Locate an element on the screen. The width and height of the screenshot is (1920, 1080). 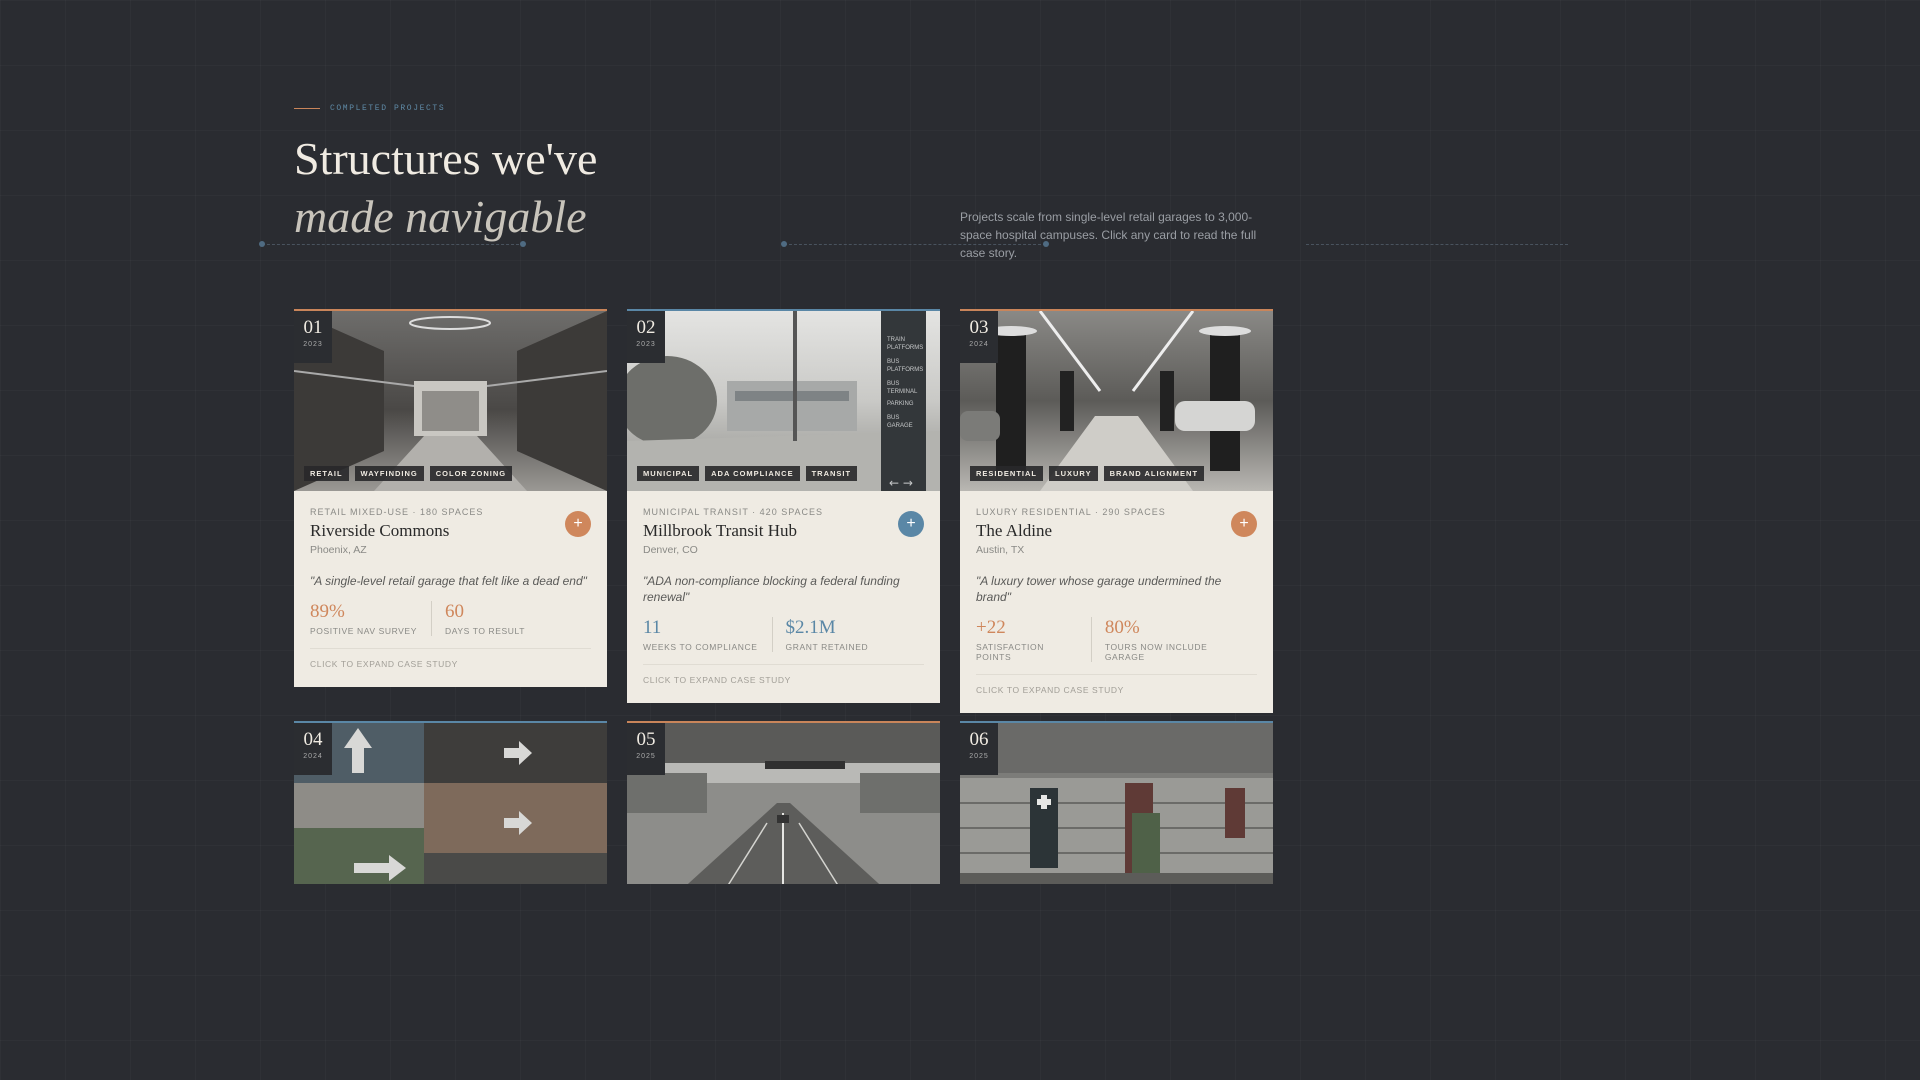
roadway-overpass-image is located at coordinates (783, 803).